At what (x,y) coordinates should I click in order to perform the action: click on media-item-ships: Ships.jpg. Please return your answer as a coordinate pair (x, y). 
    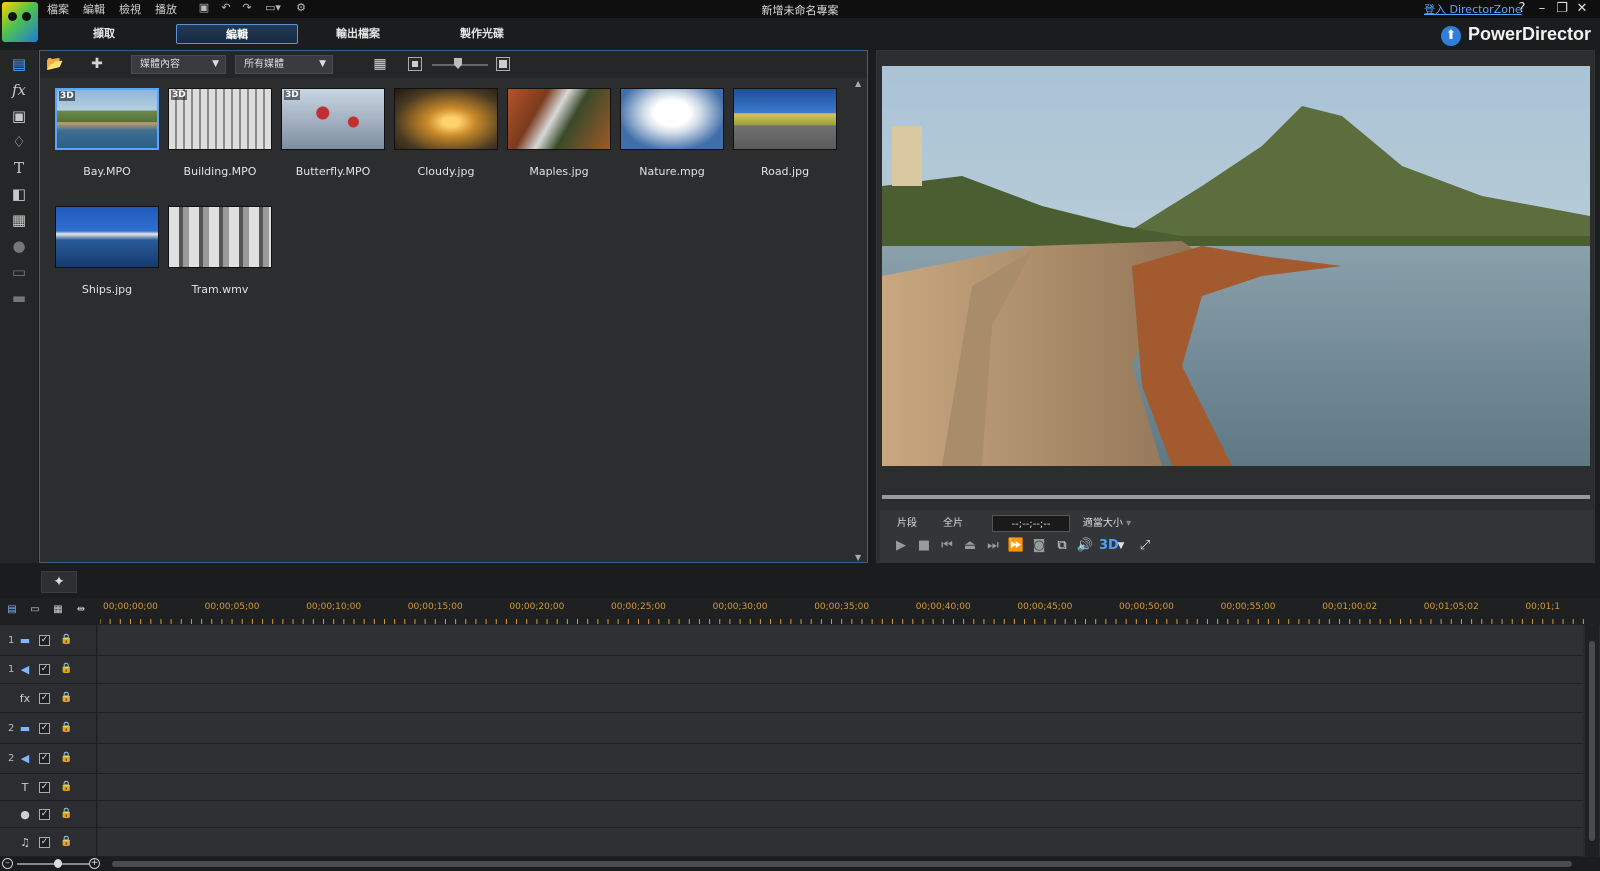
    Looking at the image, I should click on (107, 251).